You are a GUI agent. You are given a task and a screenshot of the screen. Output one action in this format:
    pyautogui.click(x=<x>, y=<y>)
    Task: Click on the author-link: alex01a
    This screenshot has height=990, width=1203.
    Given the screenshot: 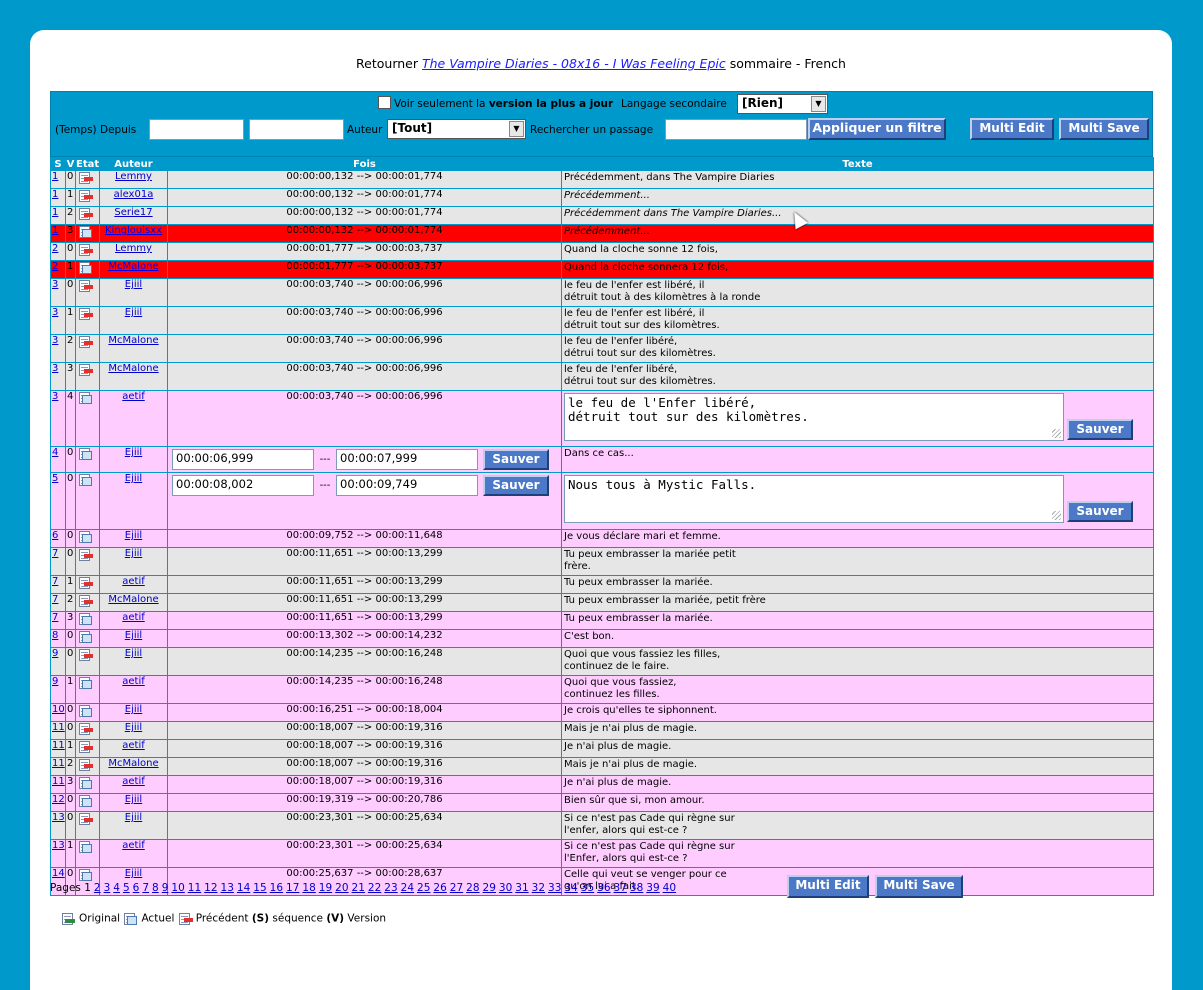 What is the action you would take?
    pyautogui.click(x=134, y=195)
    